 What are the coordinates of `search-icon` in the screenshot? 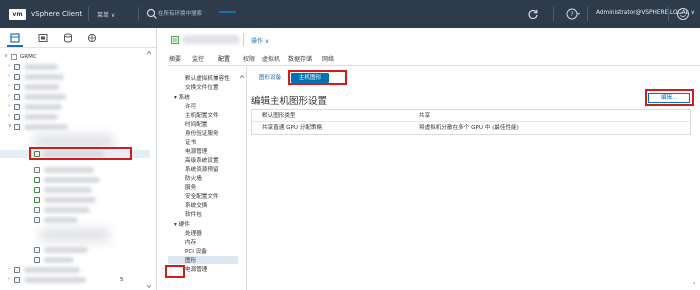 It's located at (152, 14).